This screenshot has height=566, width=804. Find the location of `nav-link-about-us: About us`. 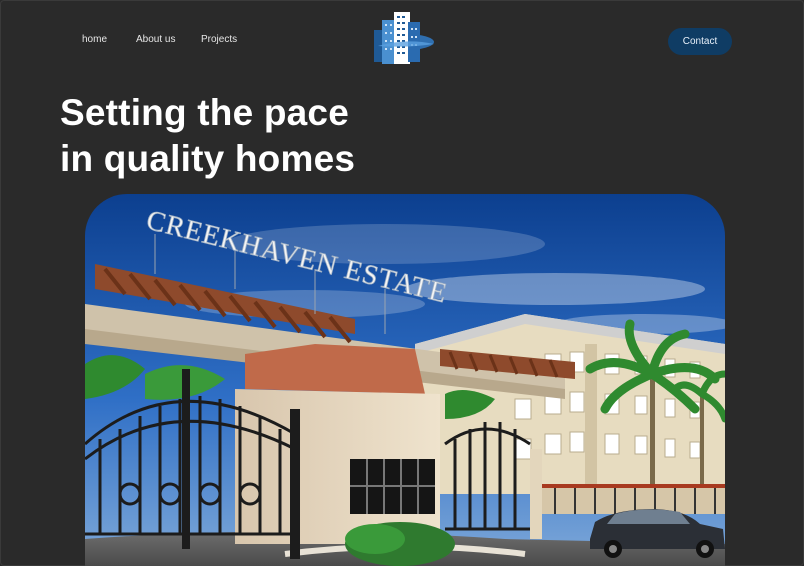

nav-link-about-us: About us is located at coordinates (155, 39).